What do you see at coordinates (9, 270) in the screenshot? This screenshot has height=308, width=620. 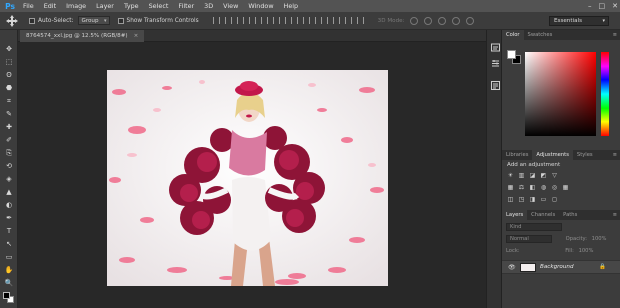 I see `hand-tool-icon: ✋` at bounding box center [9, 270].